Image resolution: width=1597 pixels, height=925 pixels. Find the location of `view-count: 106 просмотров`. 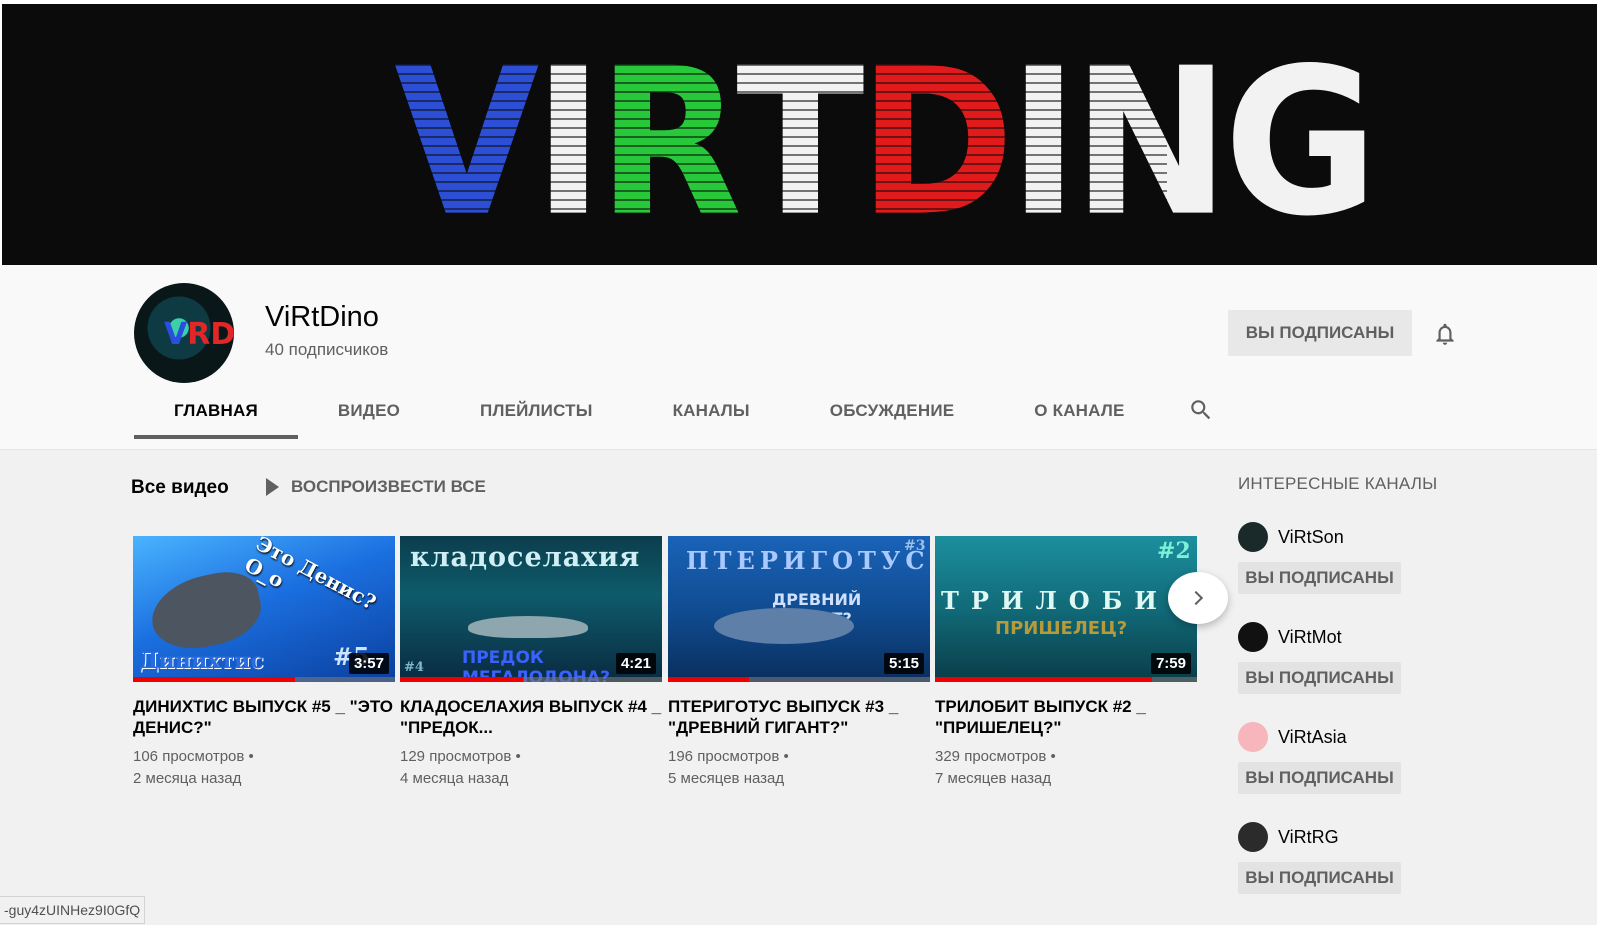

view-count: 106 просмотров is located at coordinates (189, 756).